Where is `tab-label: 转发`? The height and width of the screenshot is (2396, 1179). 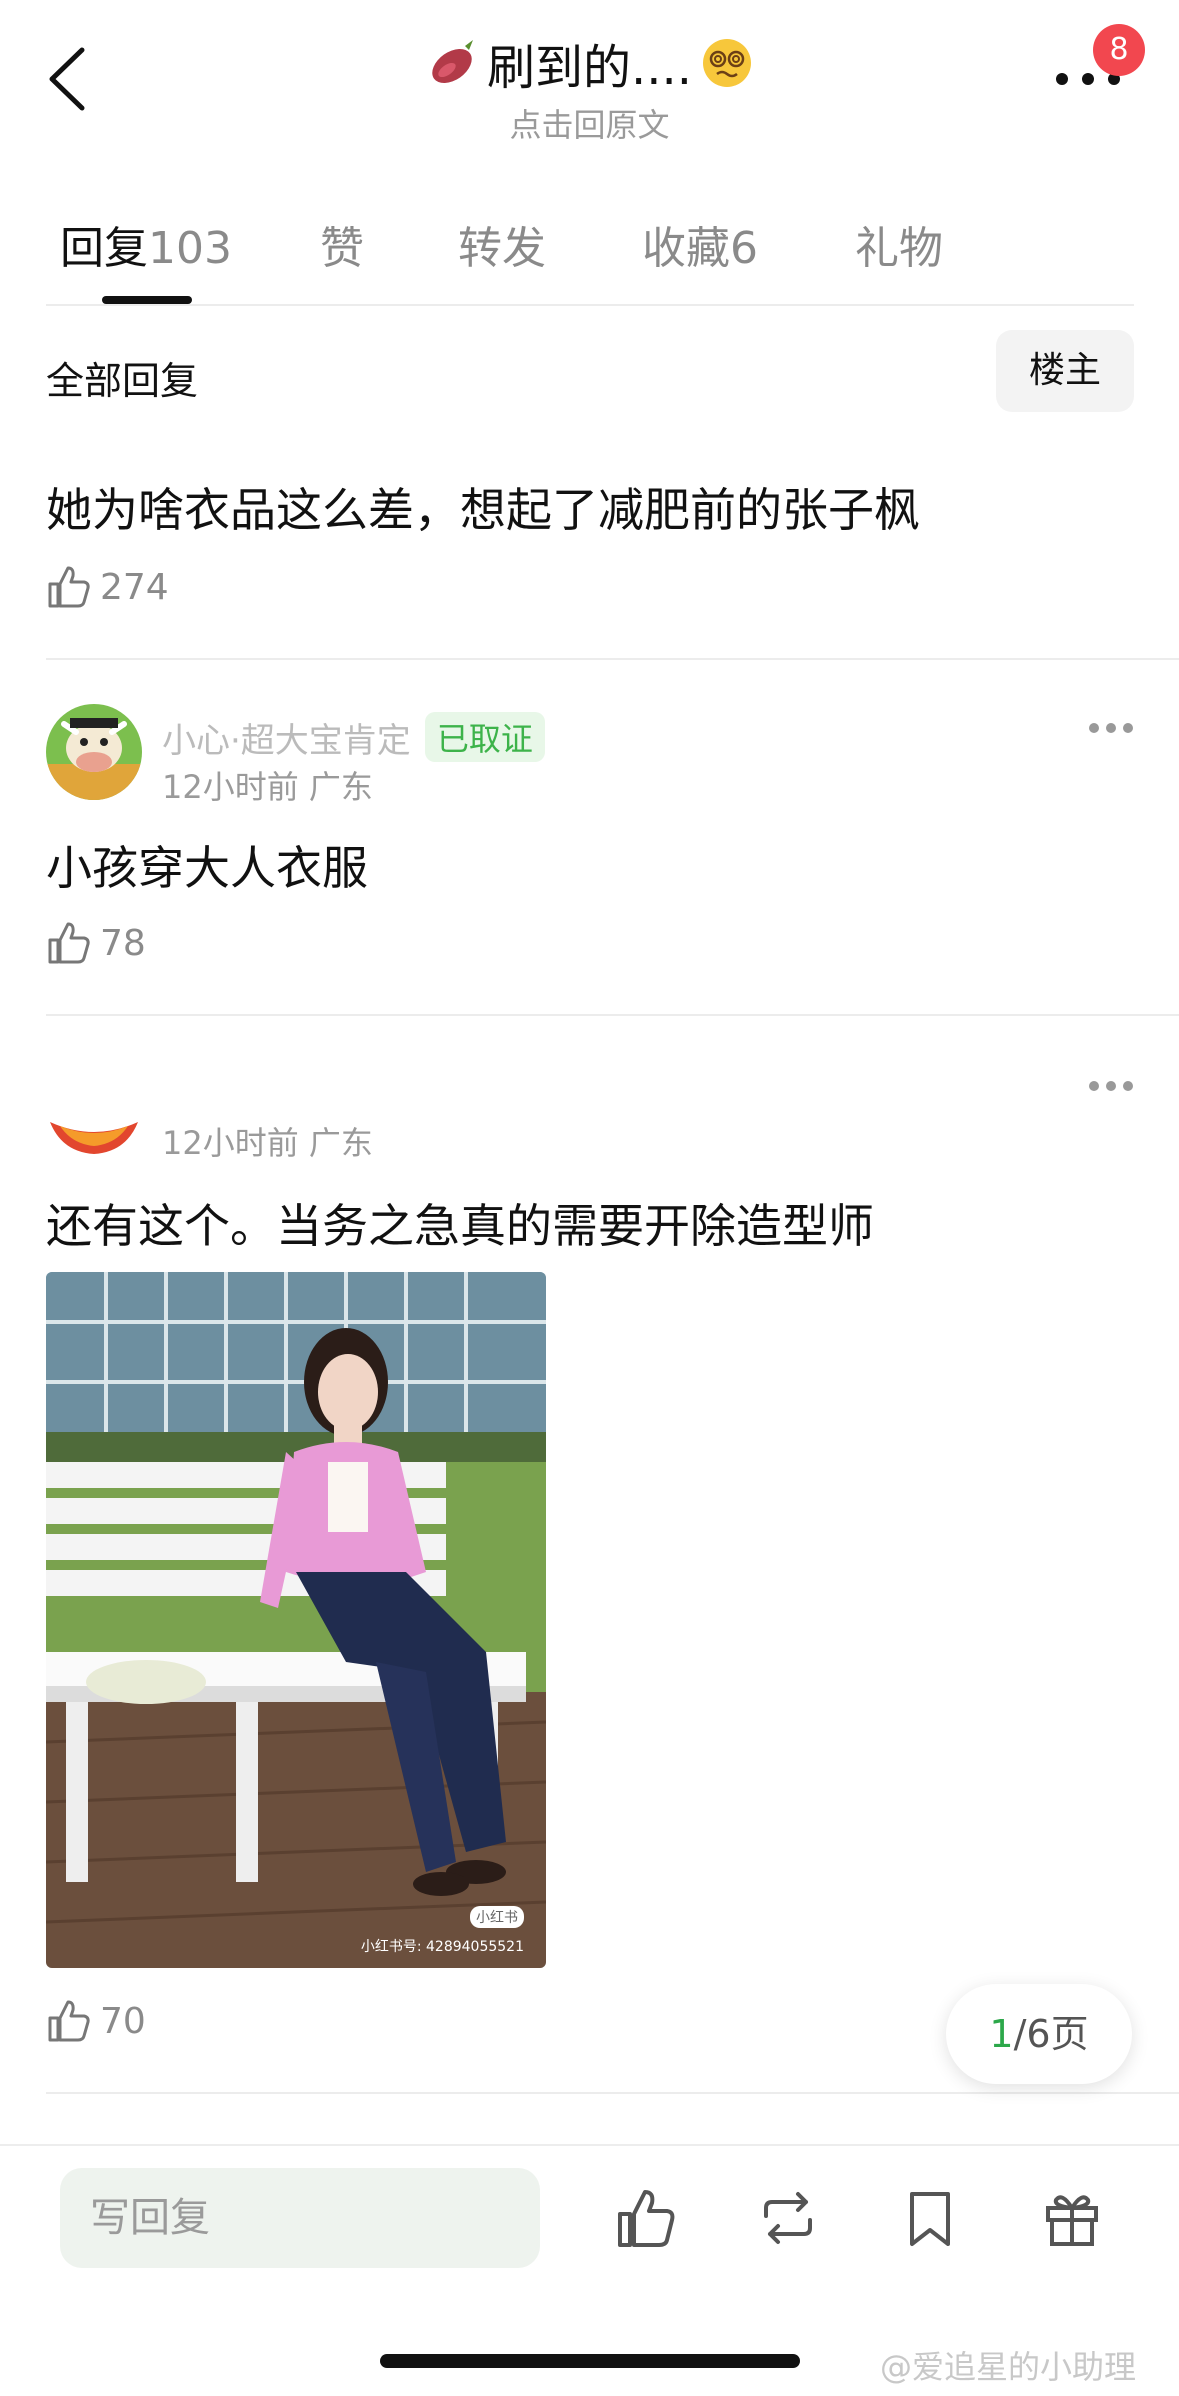
tab-label: 转发 is located at coordinates (502, 248).